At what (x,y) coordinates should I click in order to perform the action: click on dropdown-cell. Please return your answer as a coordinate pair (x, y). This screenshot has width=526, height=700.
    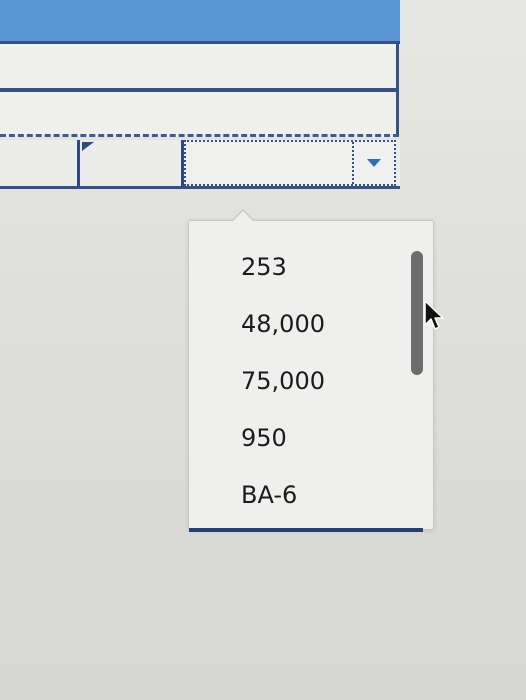
    Looking at the image, I should click on (290, 163).